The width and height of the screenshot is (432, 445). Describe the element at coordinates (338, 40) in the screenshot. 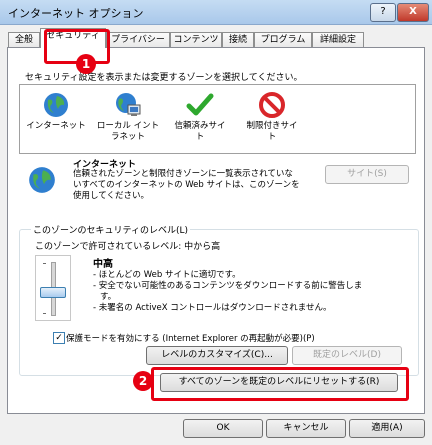

I see `tab-advanced: 詳細設定` at that location.